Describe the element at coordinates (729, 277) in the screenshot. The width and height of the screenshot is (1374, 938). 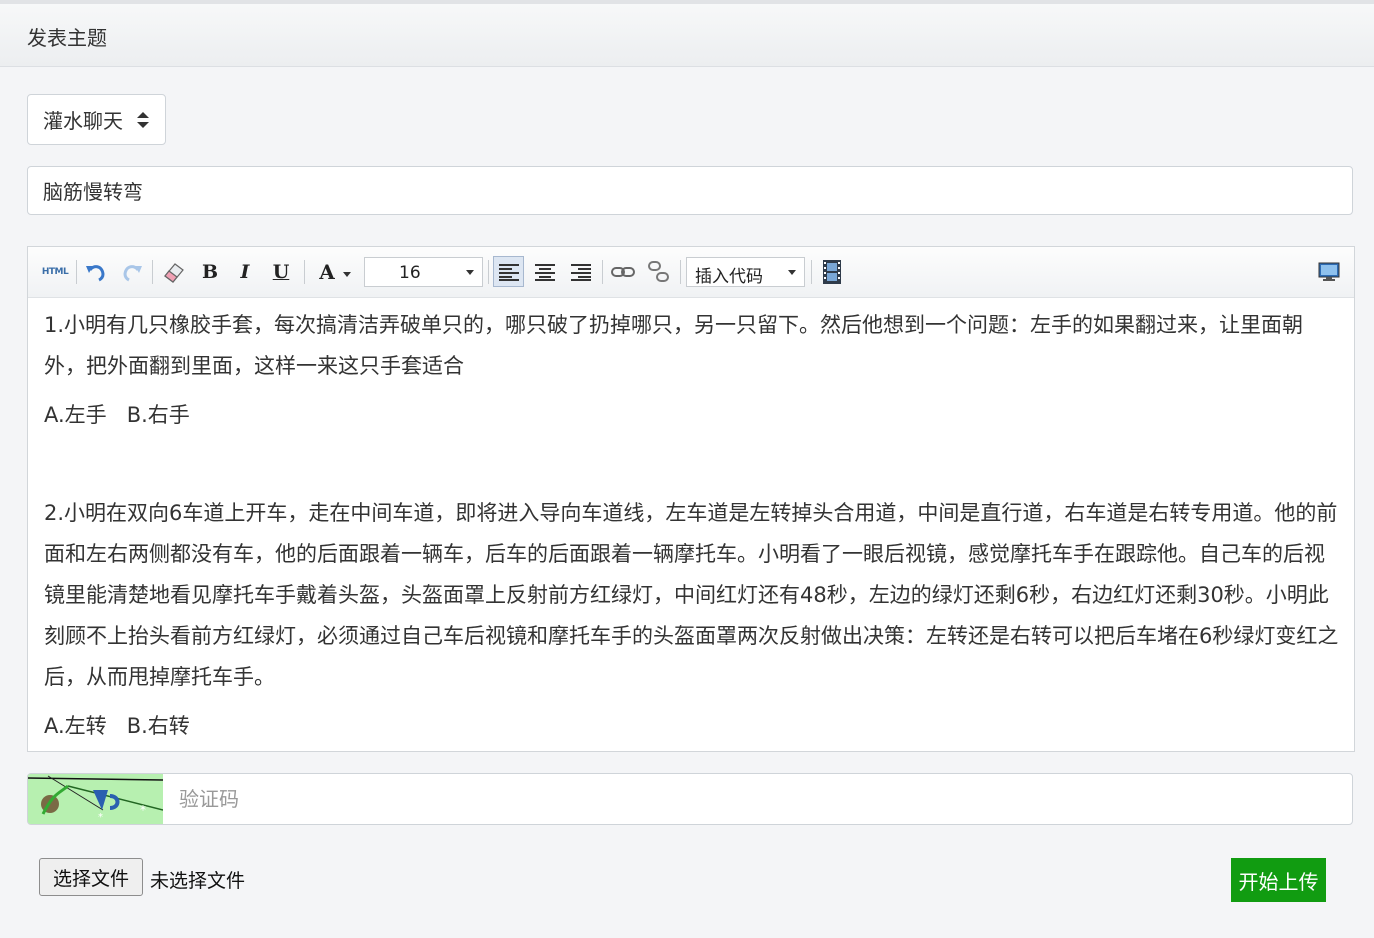
I see `insert-code-label: 插入代码` at that location.